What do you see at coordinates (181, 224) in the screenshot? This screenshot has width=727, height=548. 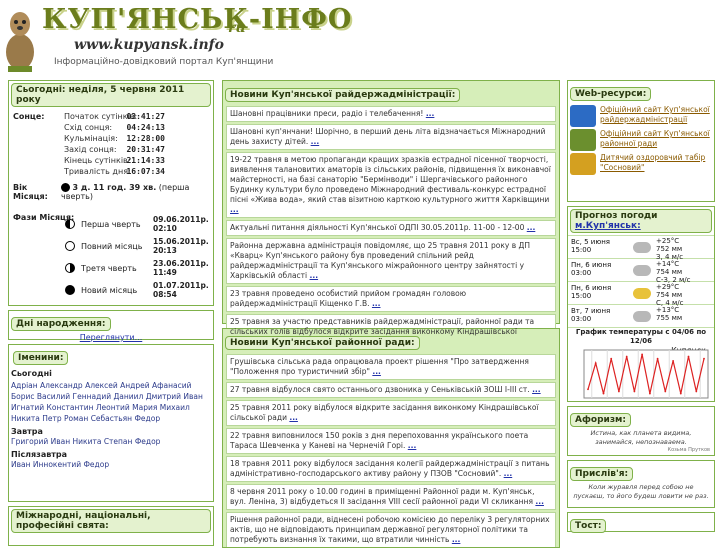 I see `phase-date: 09.06.2011р. 02:10` at bounding box center [181, 224].